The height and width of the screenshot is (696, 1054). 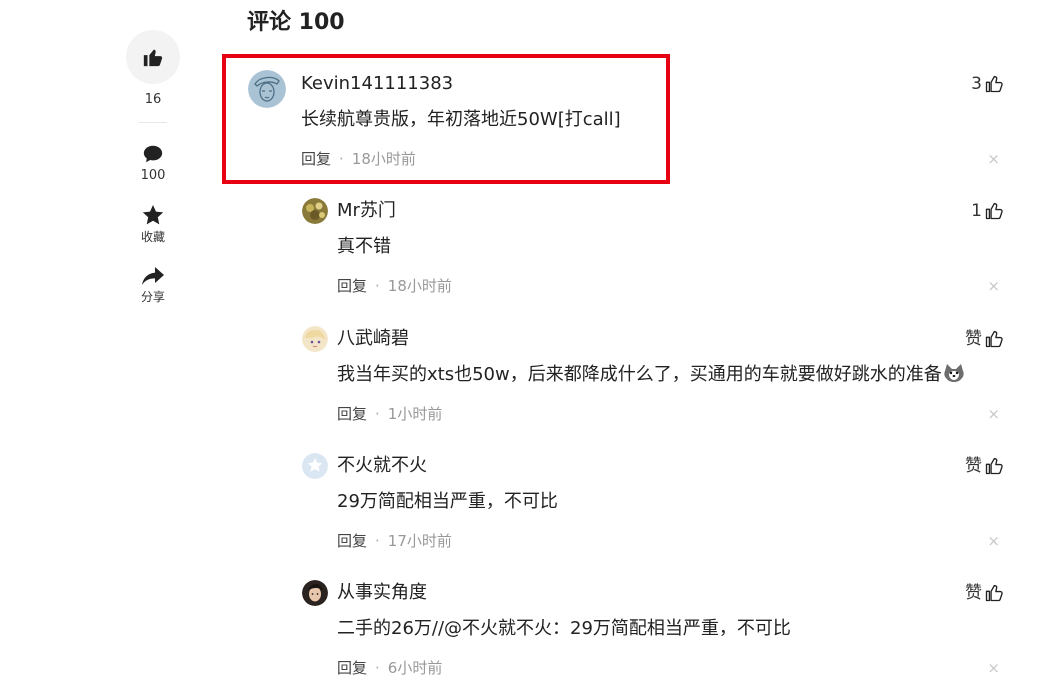 What do you see at coordinates (976, 84) in the screenshot?
I see `comment-like-count: 3` at bounding box center [976, 84].